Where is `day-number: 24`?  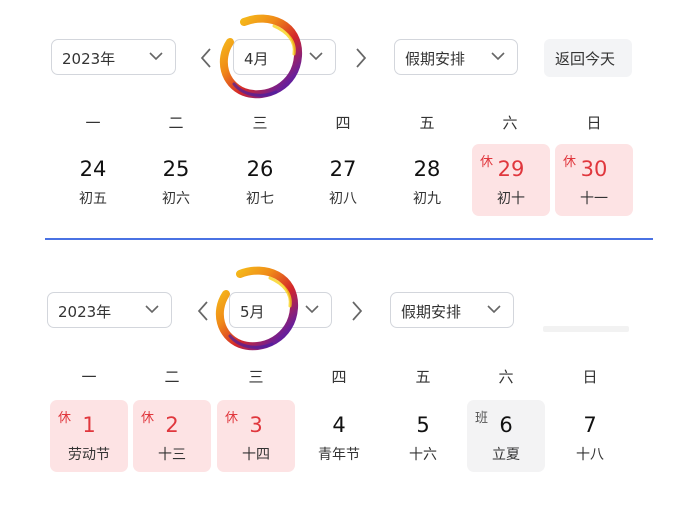 day-number: 24 is located at coordinates (93, 169).